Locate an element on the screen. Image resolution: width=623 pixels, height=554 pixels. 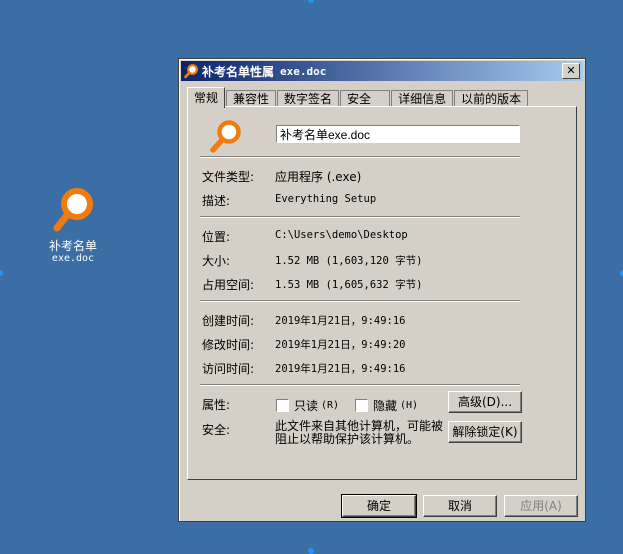
tab-compatibility: 兼容性 is located at coordinates (251, 98).